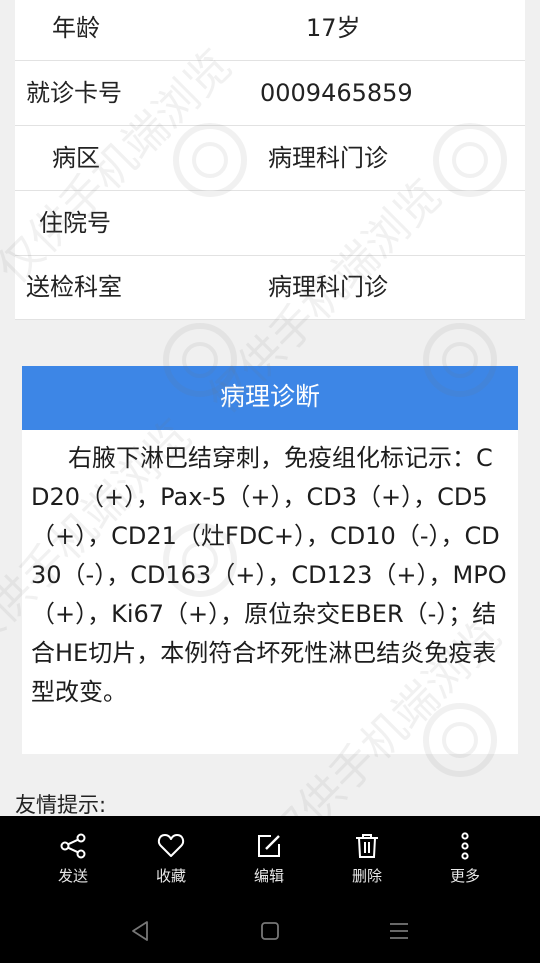  I want to click on more-label: 更多, so click(464, 876).